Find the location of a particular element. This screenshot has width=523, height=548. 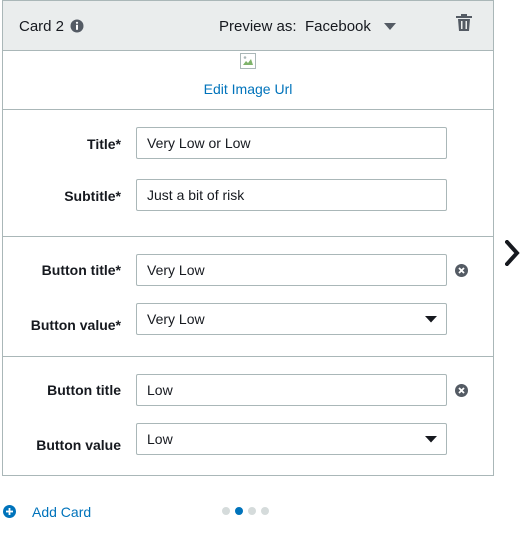

chevron-right-icon is located at coordinates (512, 253).